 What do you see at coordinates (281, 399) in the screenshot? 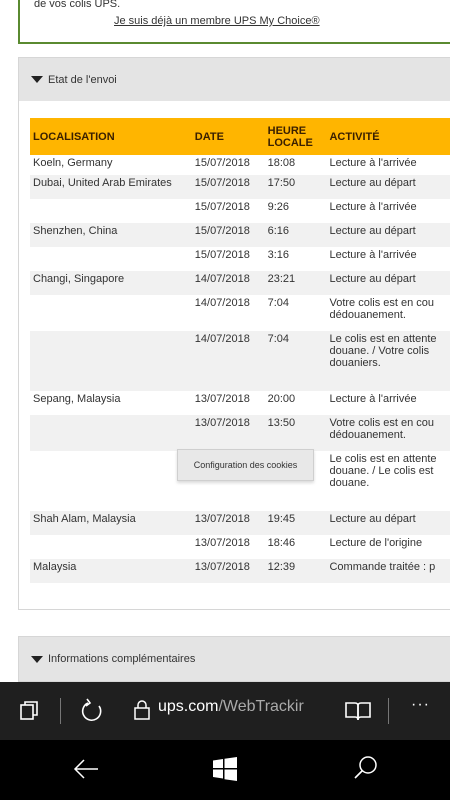
I see `cell-time: 20:00` at bounding box center [281, 399].